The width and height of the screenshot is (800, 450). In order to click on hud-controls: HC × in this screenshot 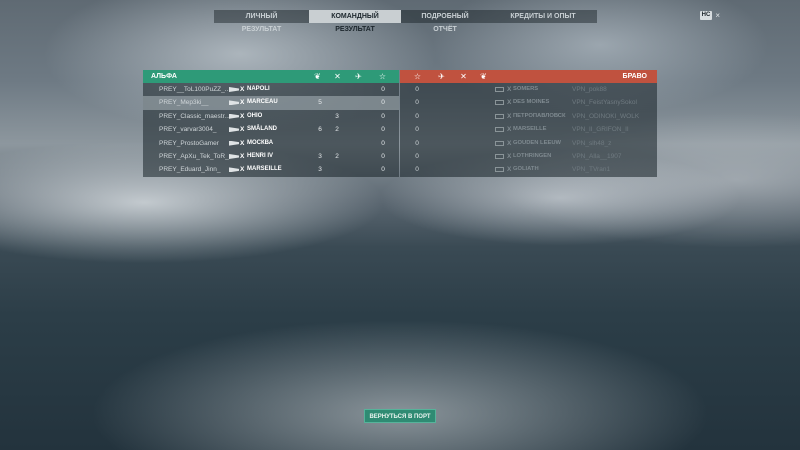, I will do `click(709, 15)`.